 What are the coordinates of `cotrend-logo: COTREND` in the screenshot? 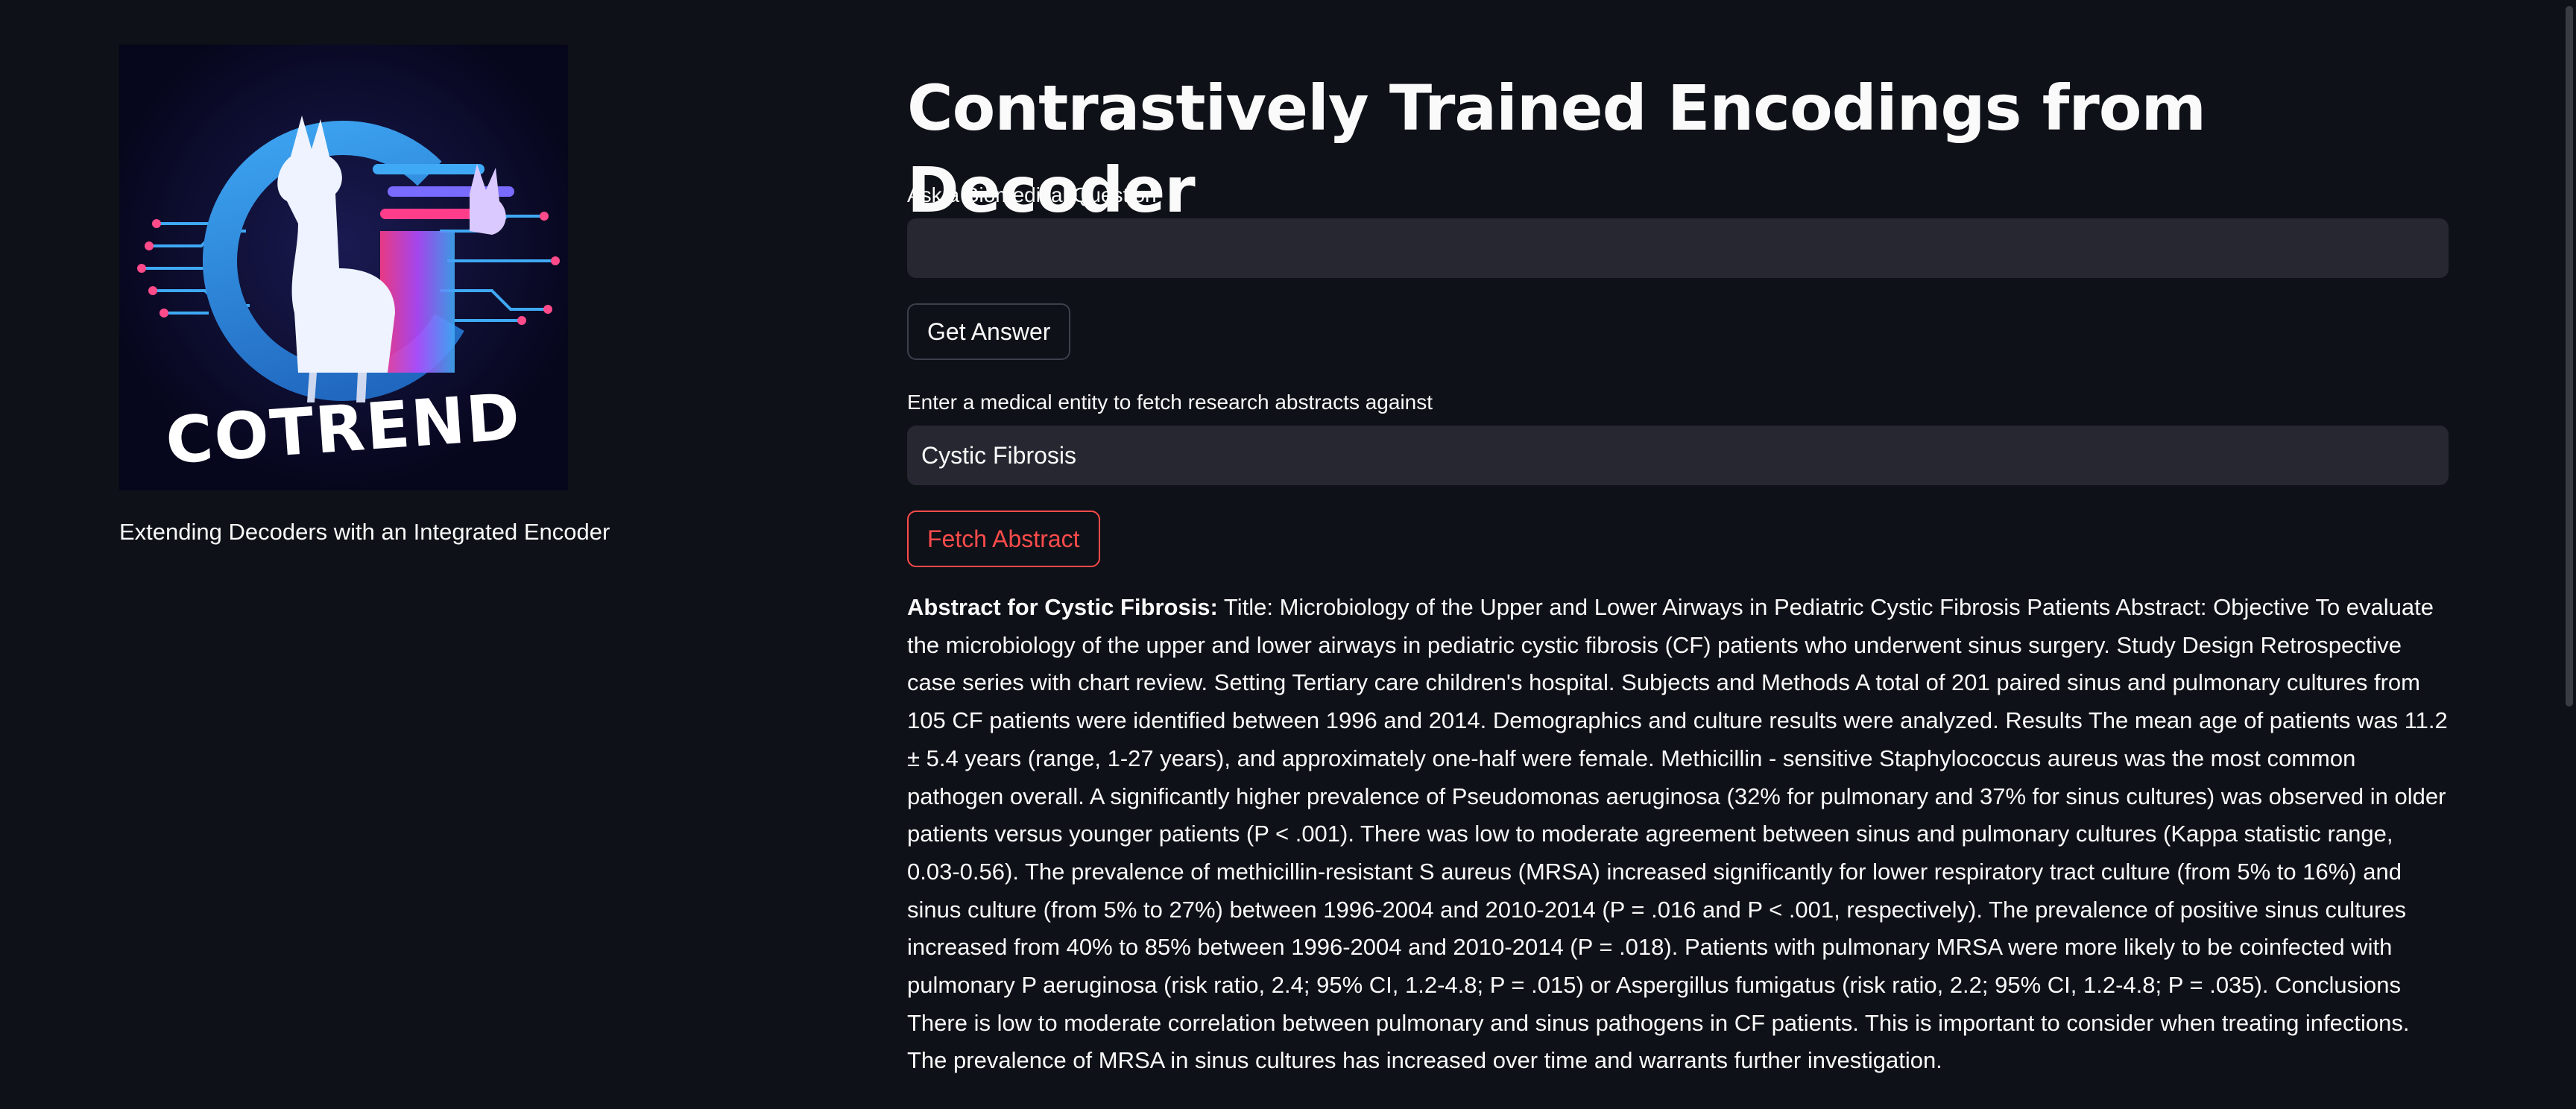 It's located at (344, 267).